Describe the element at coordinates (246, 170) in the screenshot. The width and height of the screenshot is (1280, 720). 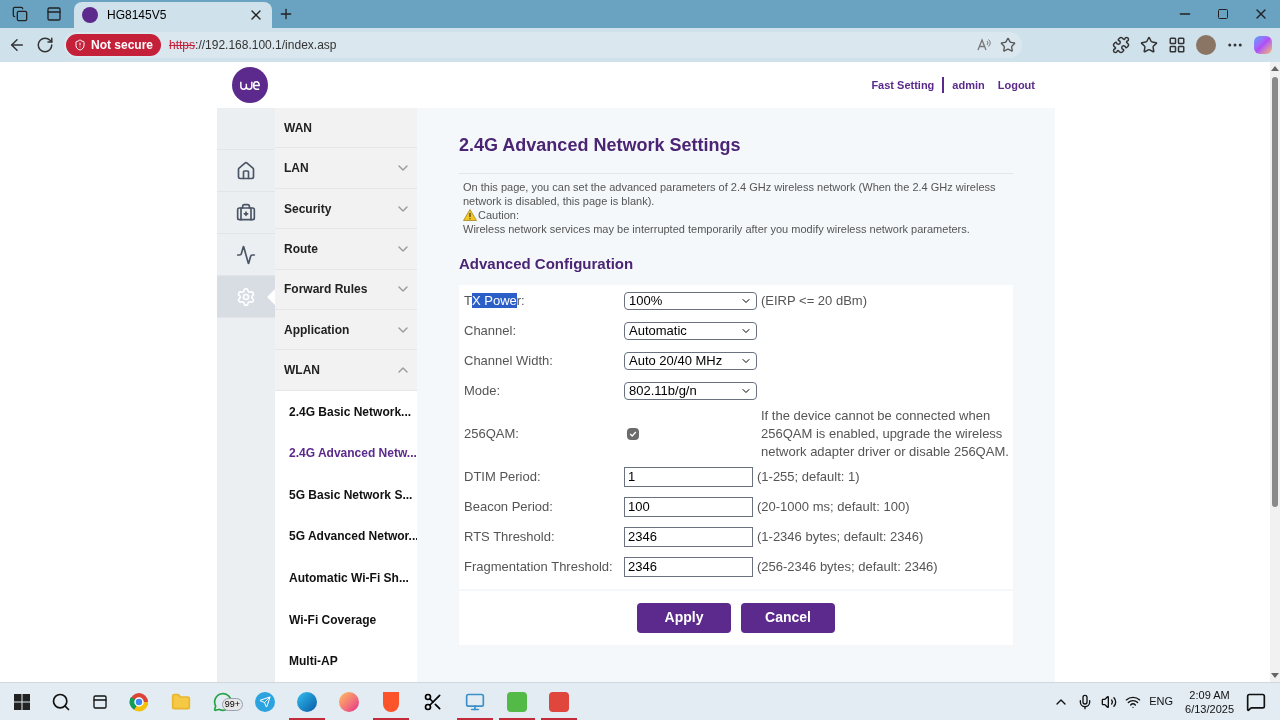
I see `home-icon` at that location.